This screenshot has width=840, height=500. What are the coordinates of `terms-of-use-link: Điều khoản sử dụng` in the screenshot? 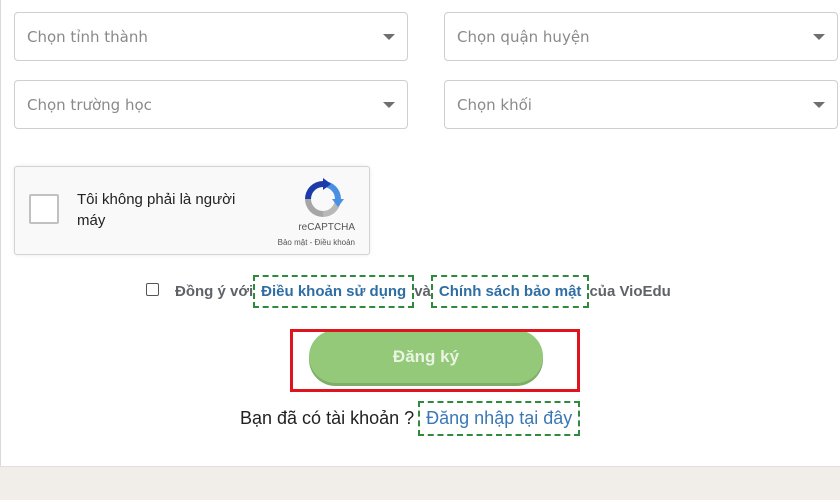 It's located at (334, 291).